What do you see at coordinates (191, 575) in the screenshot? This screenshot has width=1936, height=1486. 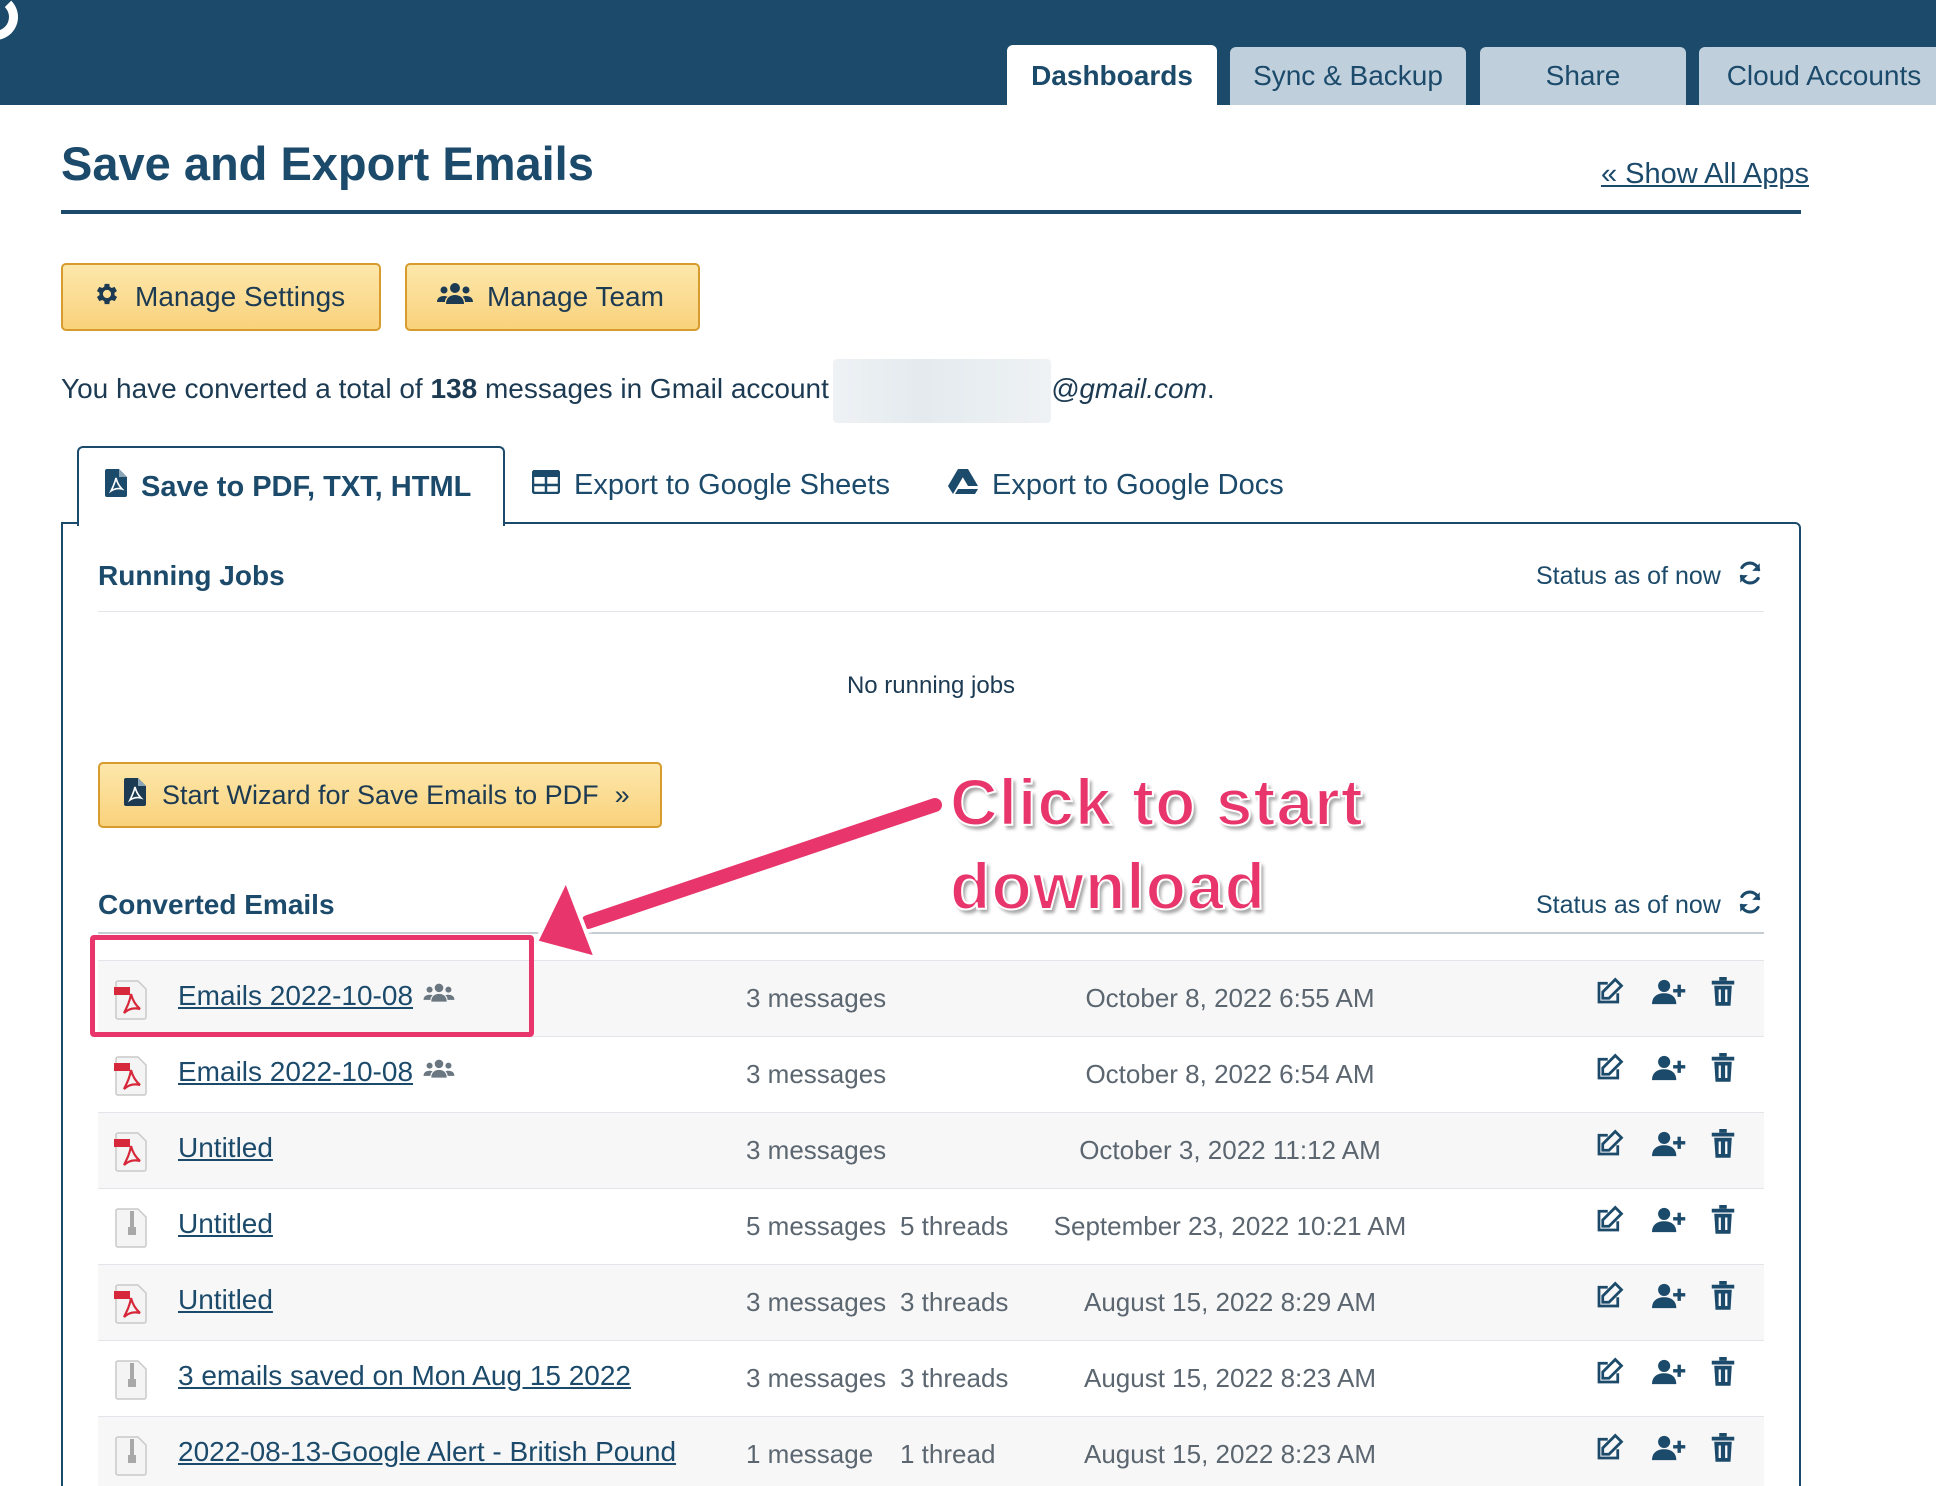 I see `running-jobs-heading: Running Jobs` at bounding box center [191, 575].